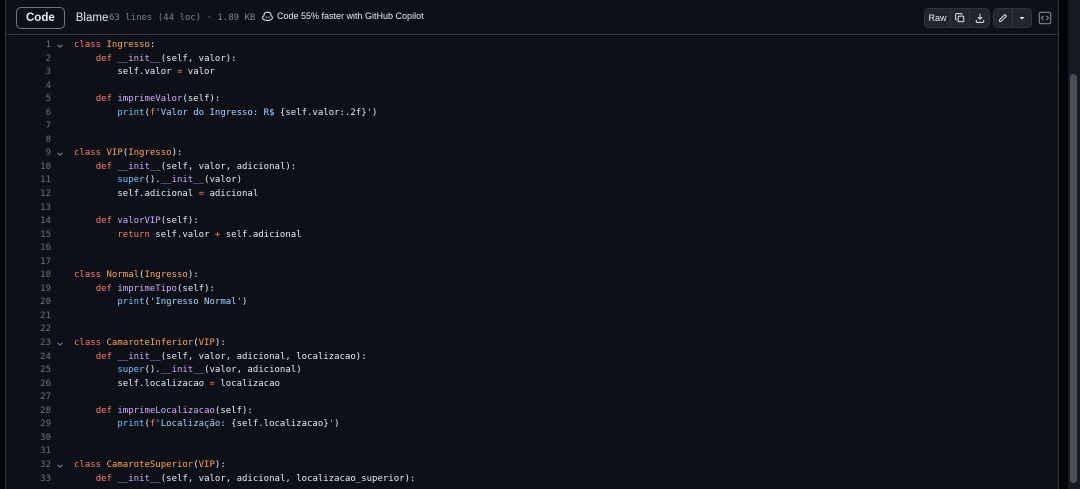  What do you see at coordinates (532, 412) in the screenshot?
I see `code-line: 28 def imprimeLocalizacao(self):` at bounding box center [532, 412].